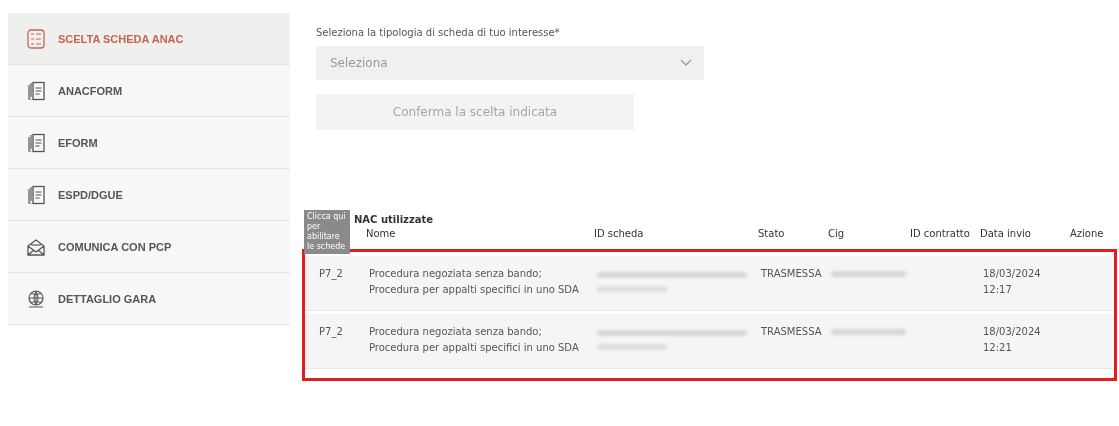 Image resolution: width=1119 pixels, height=426 pixels. Describe the element at coordinates (149, 91) in the screenshot. I see `sidebar-item: ANACFORM` at that location.